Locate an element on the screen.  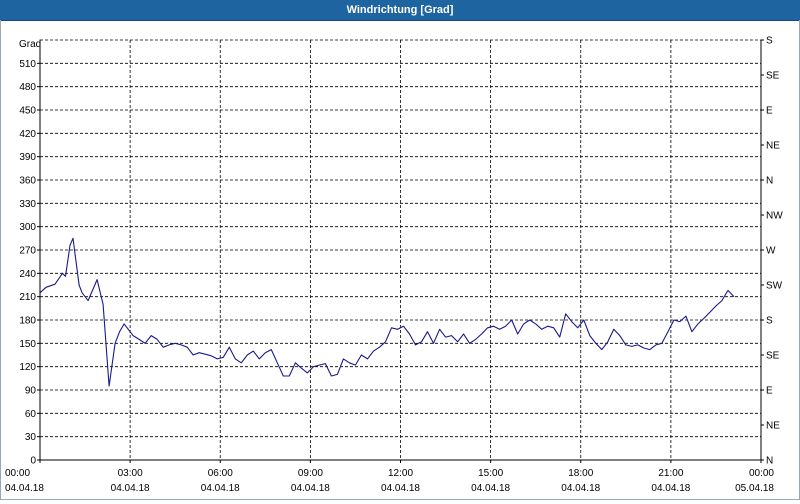
right-axis-label: SW is located at coordinates (774, 286).